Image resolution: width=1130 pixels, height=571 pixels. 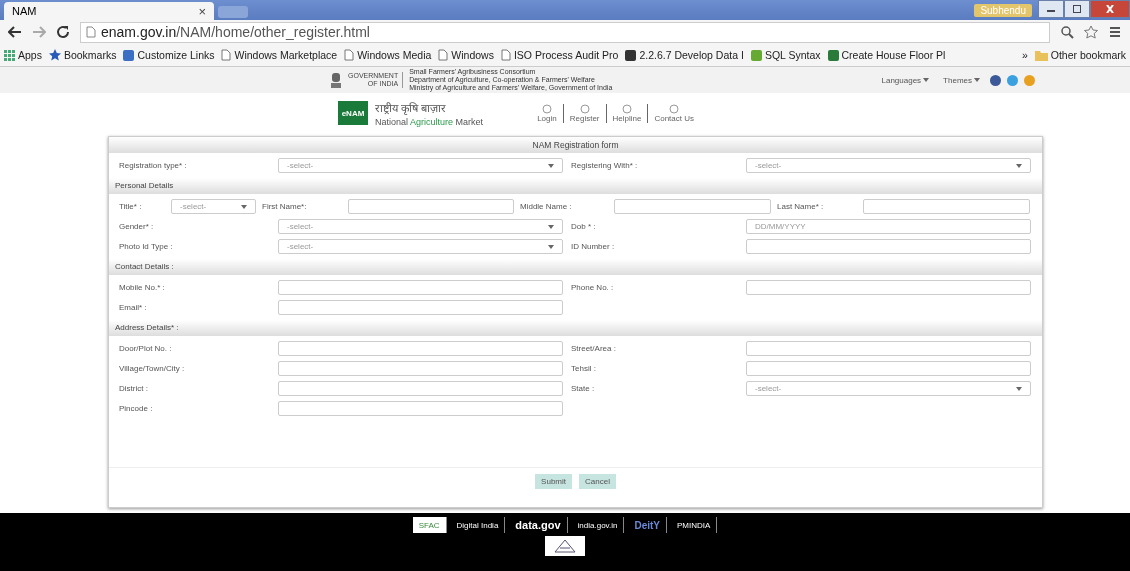 What do you see at coordinates (169, 55) in the screenshot?
I see `bookmark-item: Customize Links` at bounding box center [169, 55].